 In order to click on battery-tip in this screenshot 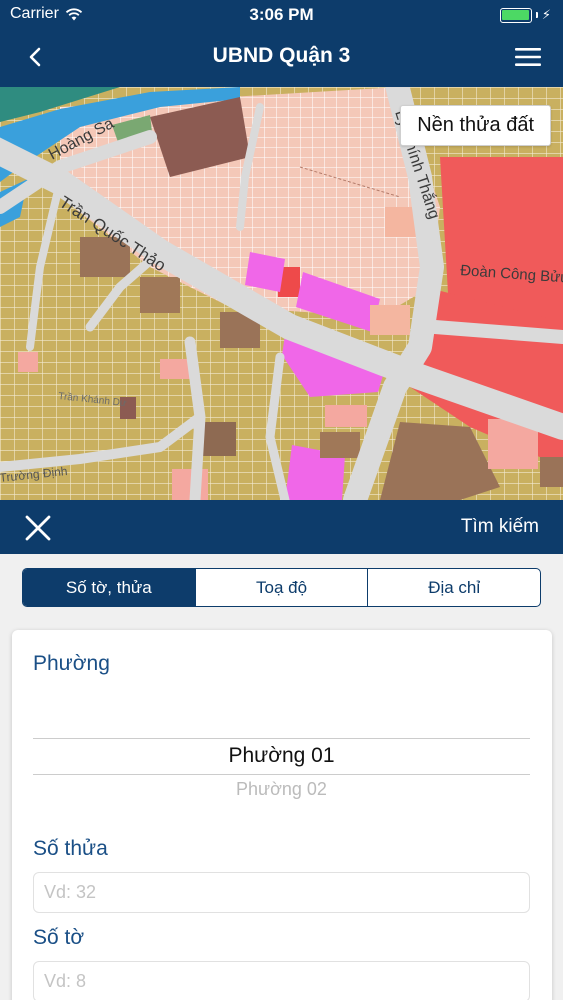, I will do `click(536, 15)`.